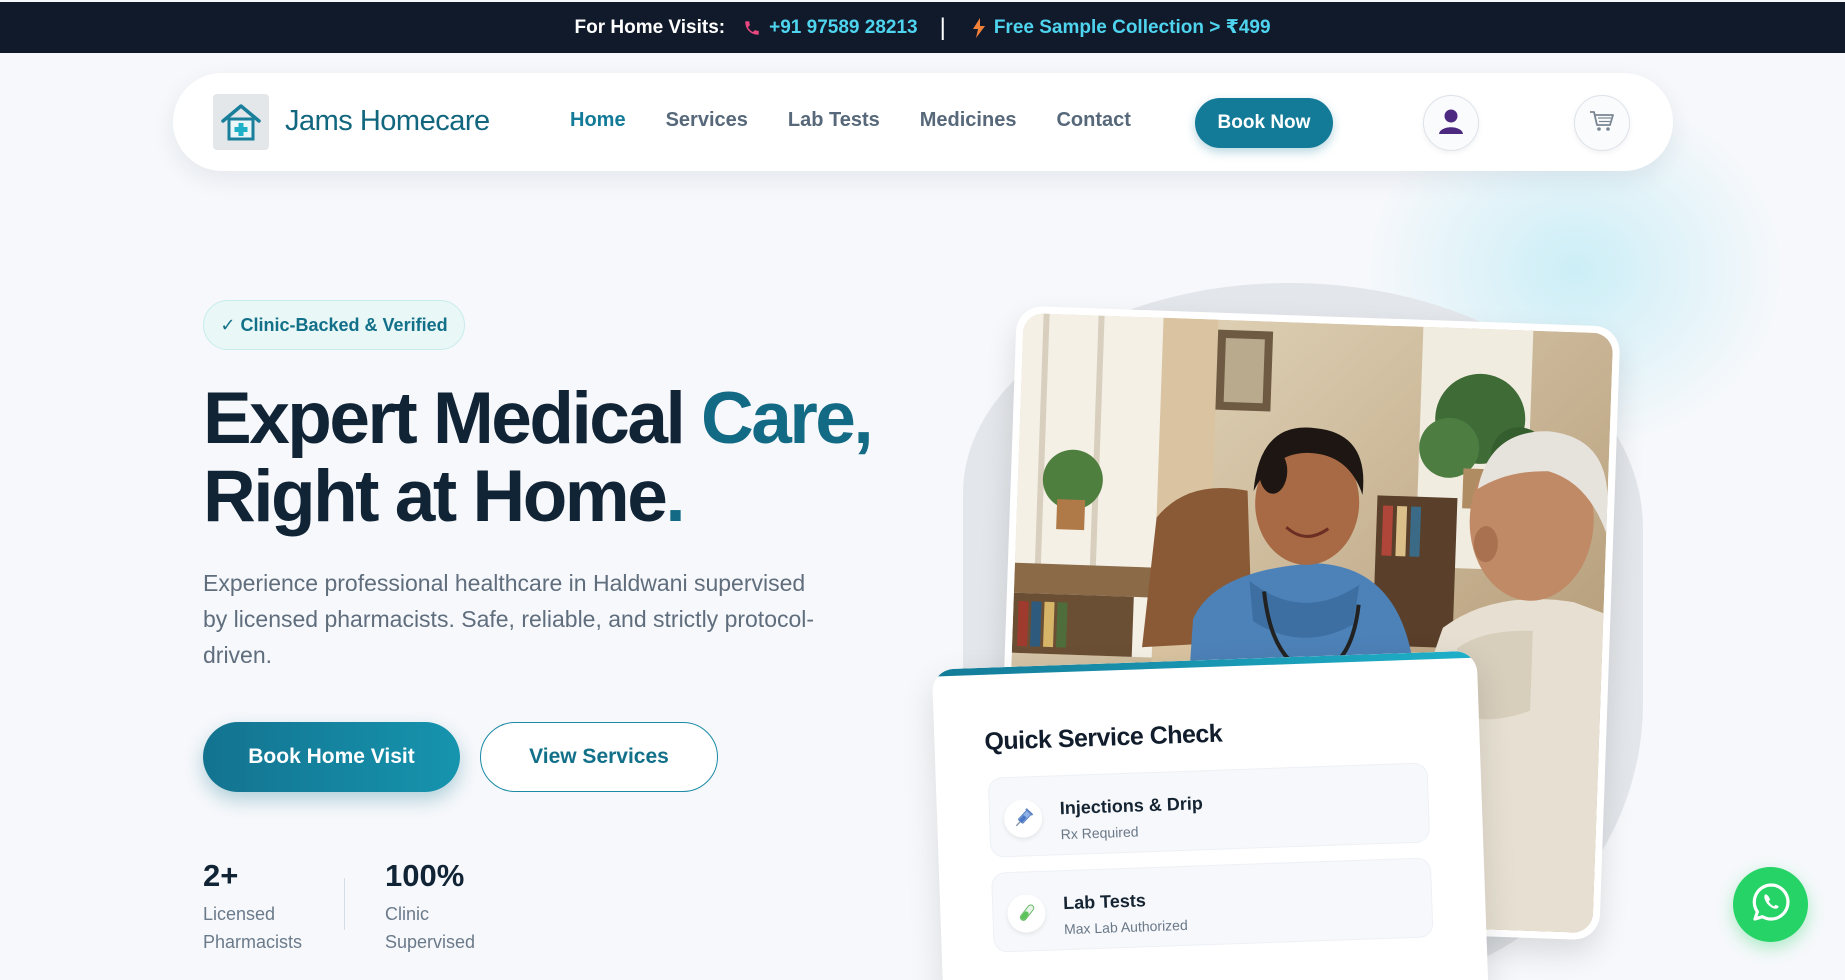 Image resolution: width=1845 pixels, height=980 pixels. I want to click on hero-title: Expert Medical Care, Right at Home., so click(538, 457).